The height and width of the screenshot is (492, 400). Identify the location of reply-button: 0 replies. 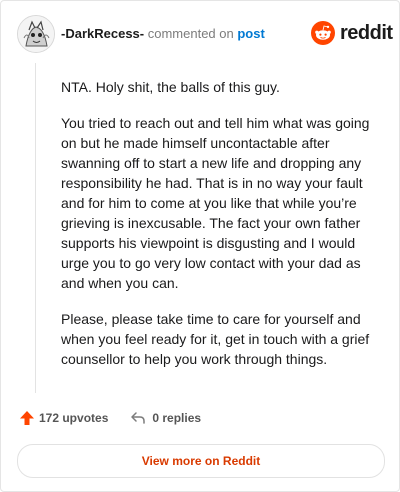
(165, 418).